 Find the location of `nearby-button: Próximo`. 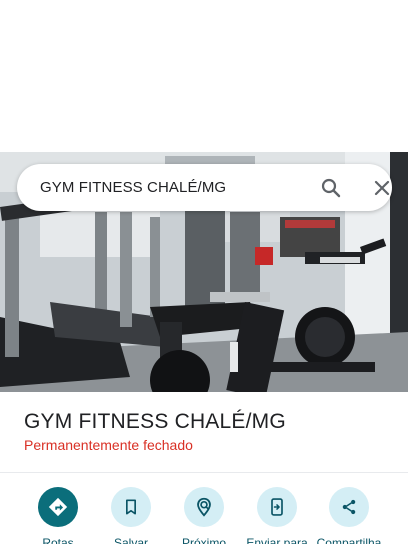

nearby-button: Próximo is located at coordinates (204, 515).